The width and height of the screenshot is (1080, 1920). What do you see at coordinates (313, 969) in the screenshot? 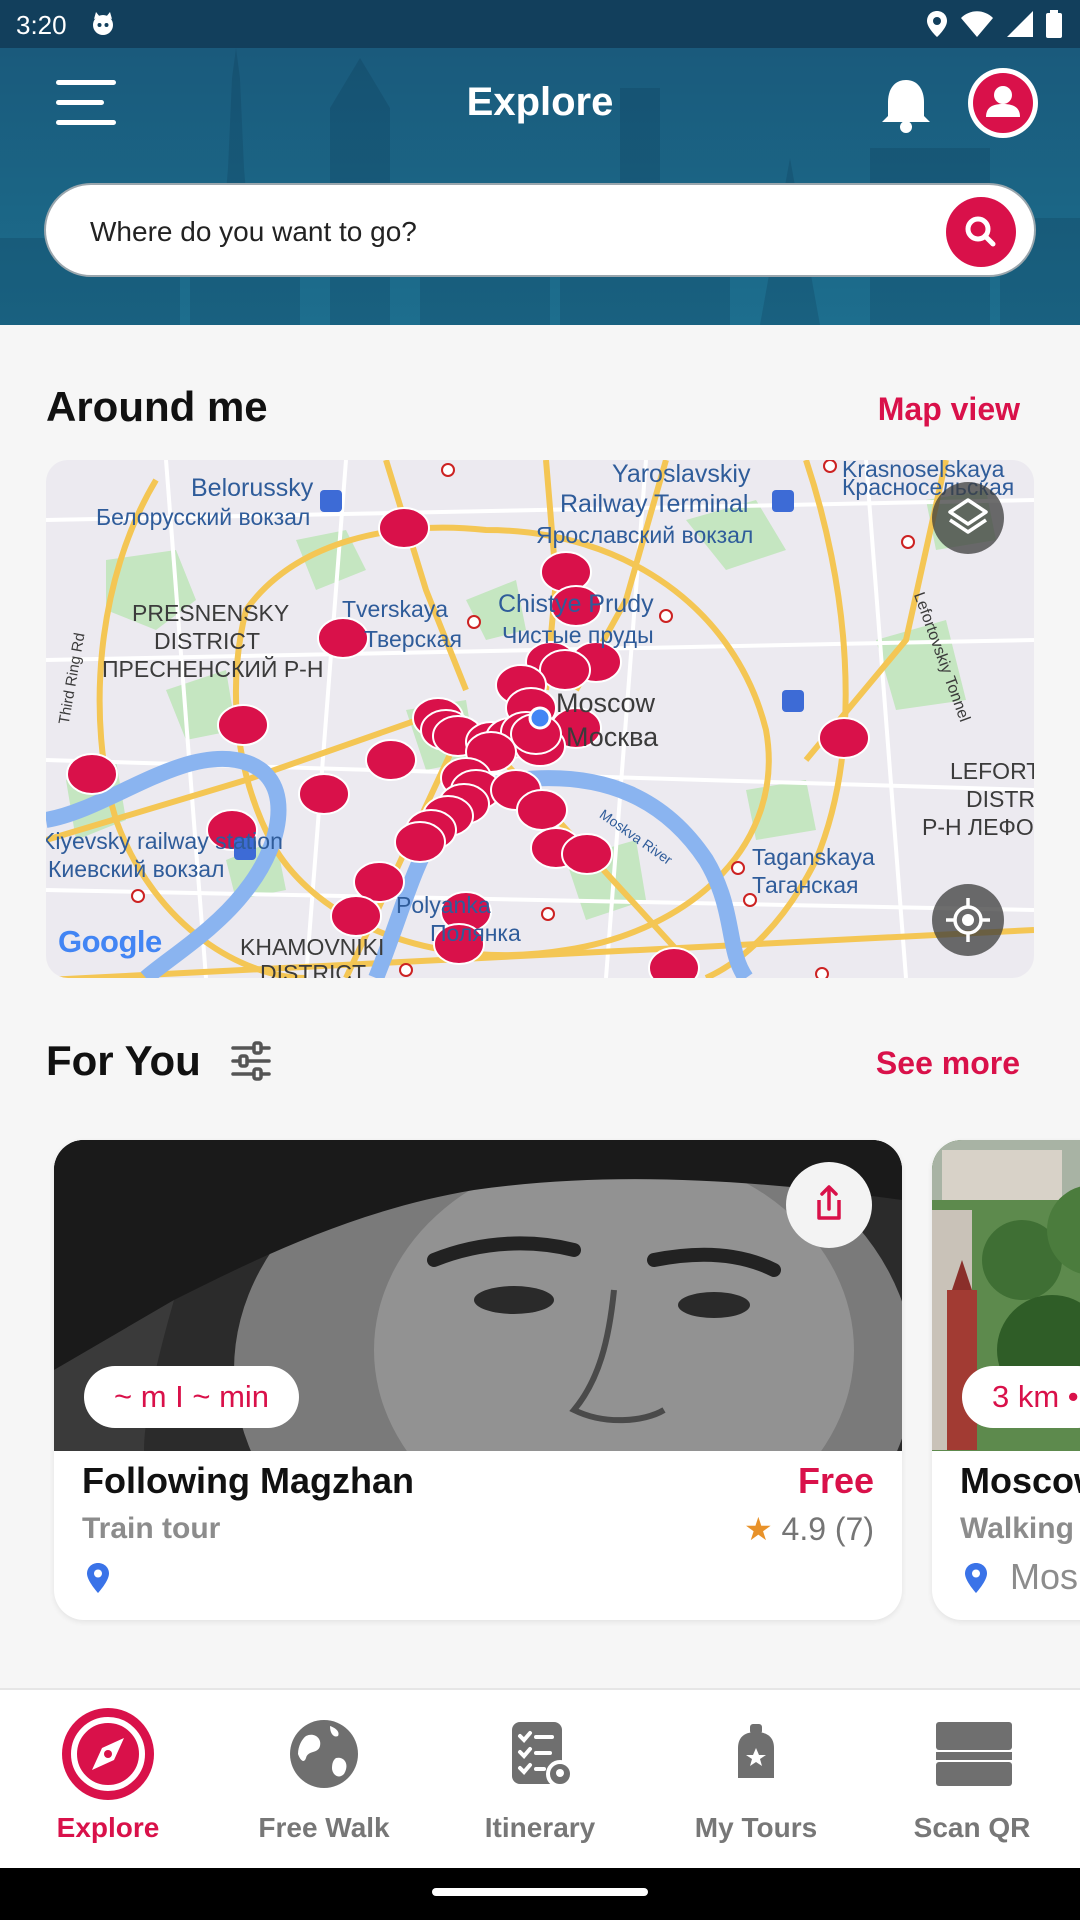
I see `map-label-khamovniki-district: DISTRICT` at bounding box center [313, 969].